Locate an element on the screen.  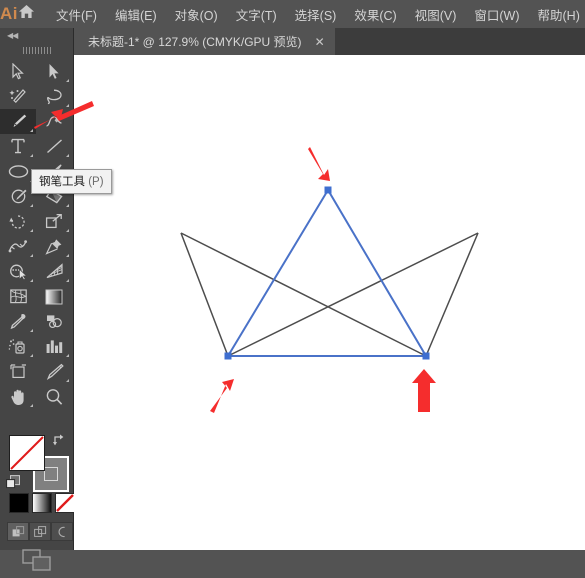
type-t-icon is located at coordinates (18, 146).